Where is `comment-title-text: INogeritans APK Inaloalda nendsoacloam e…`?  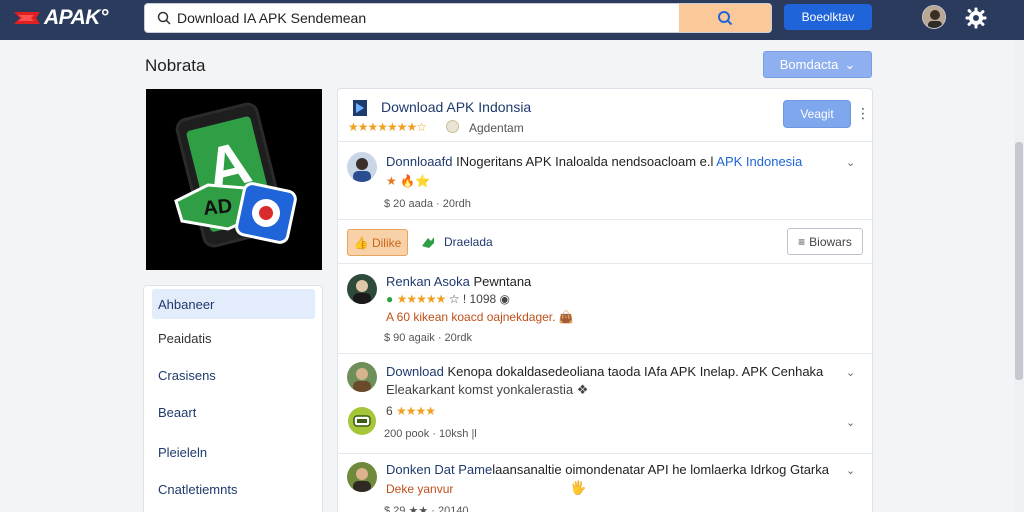
comment-title-text: INogeritans APK Inaloalda nendsoacloam e… is located at coordinates (583, 161).